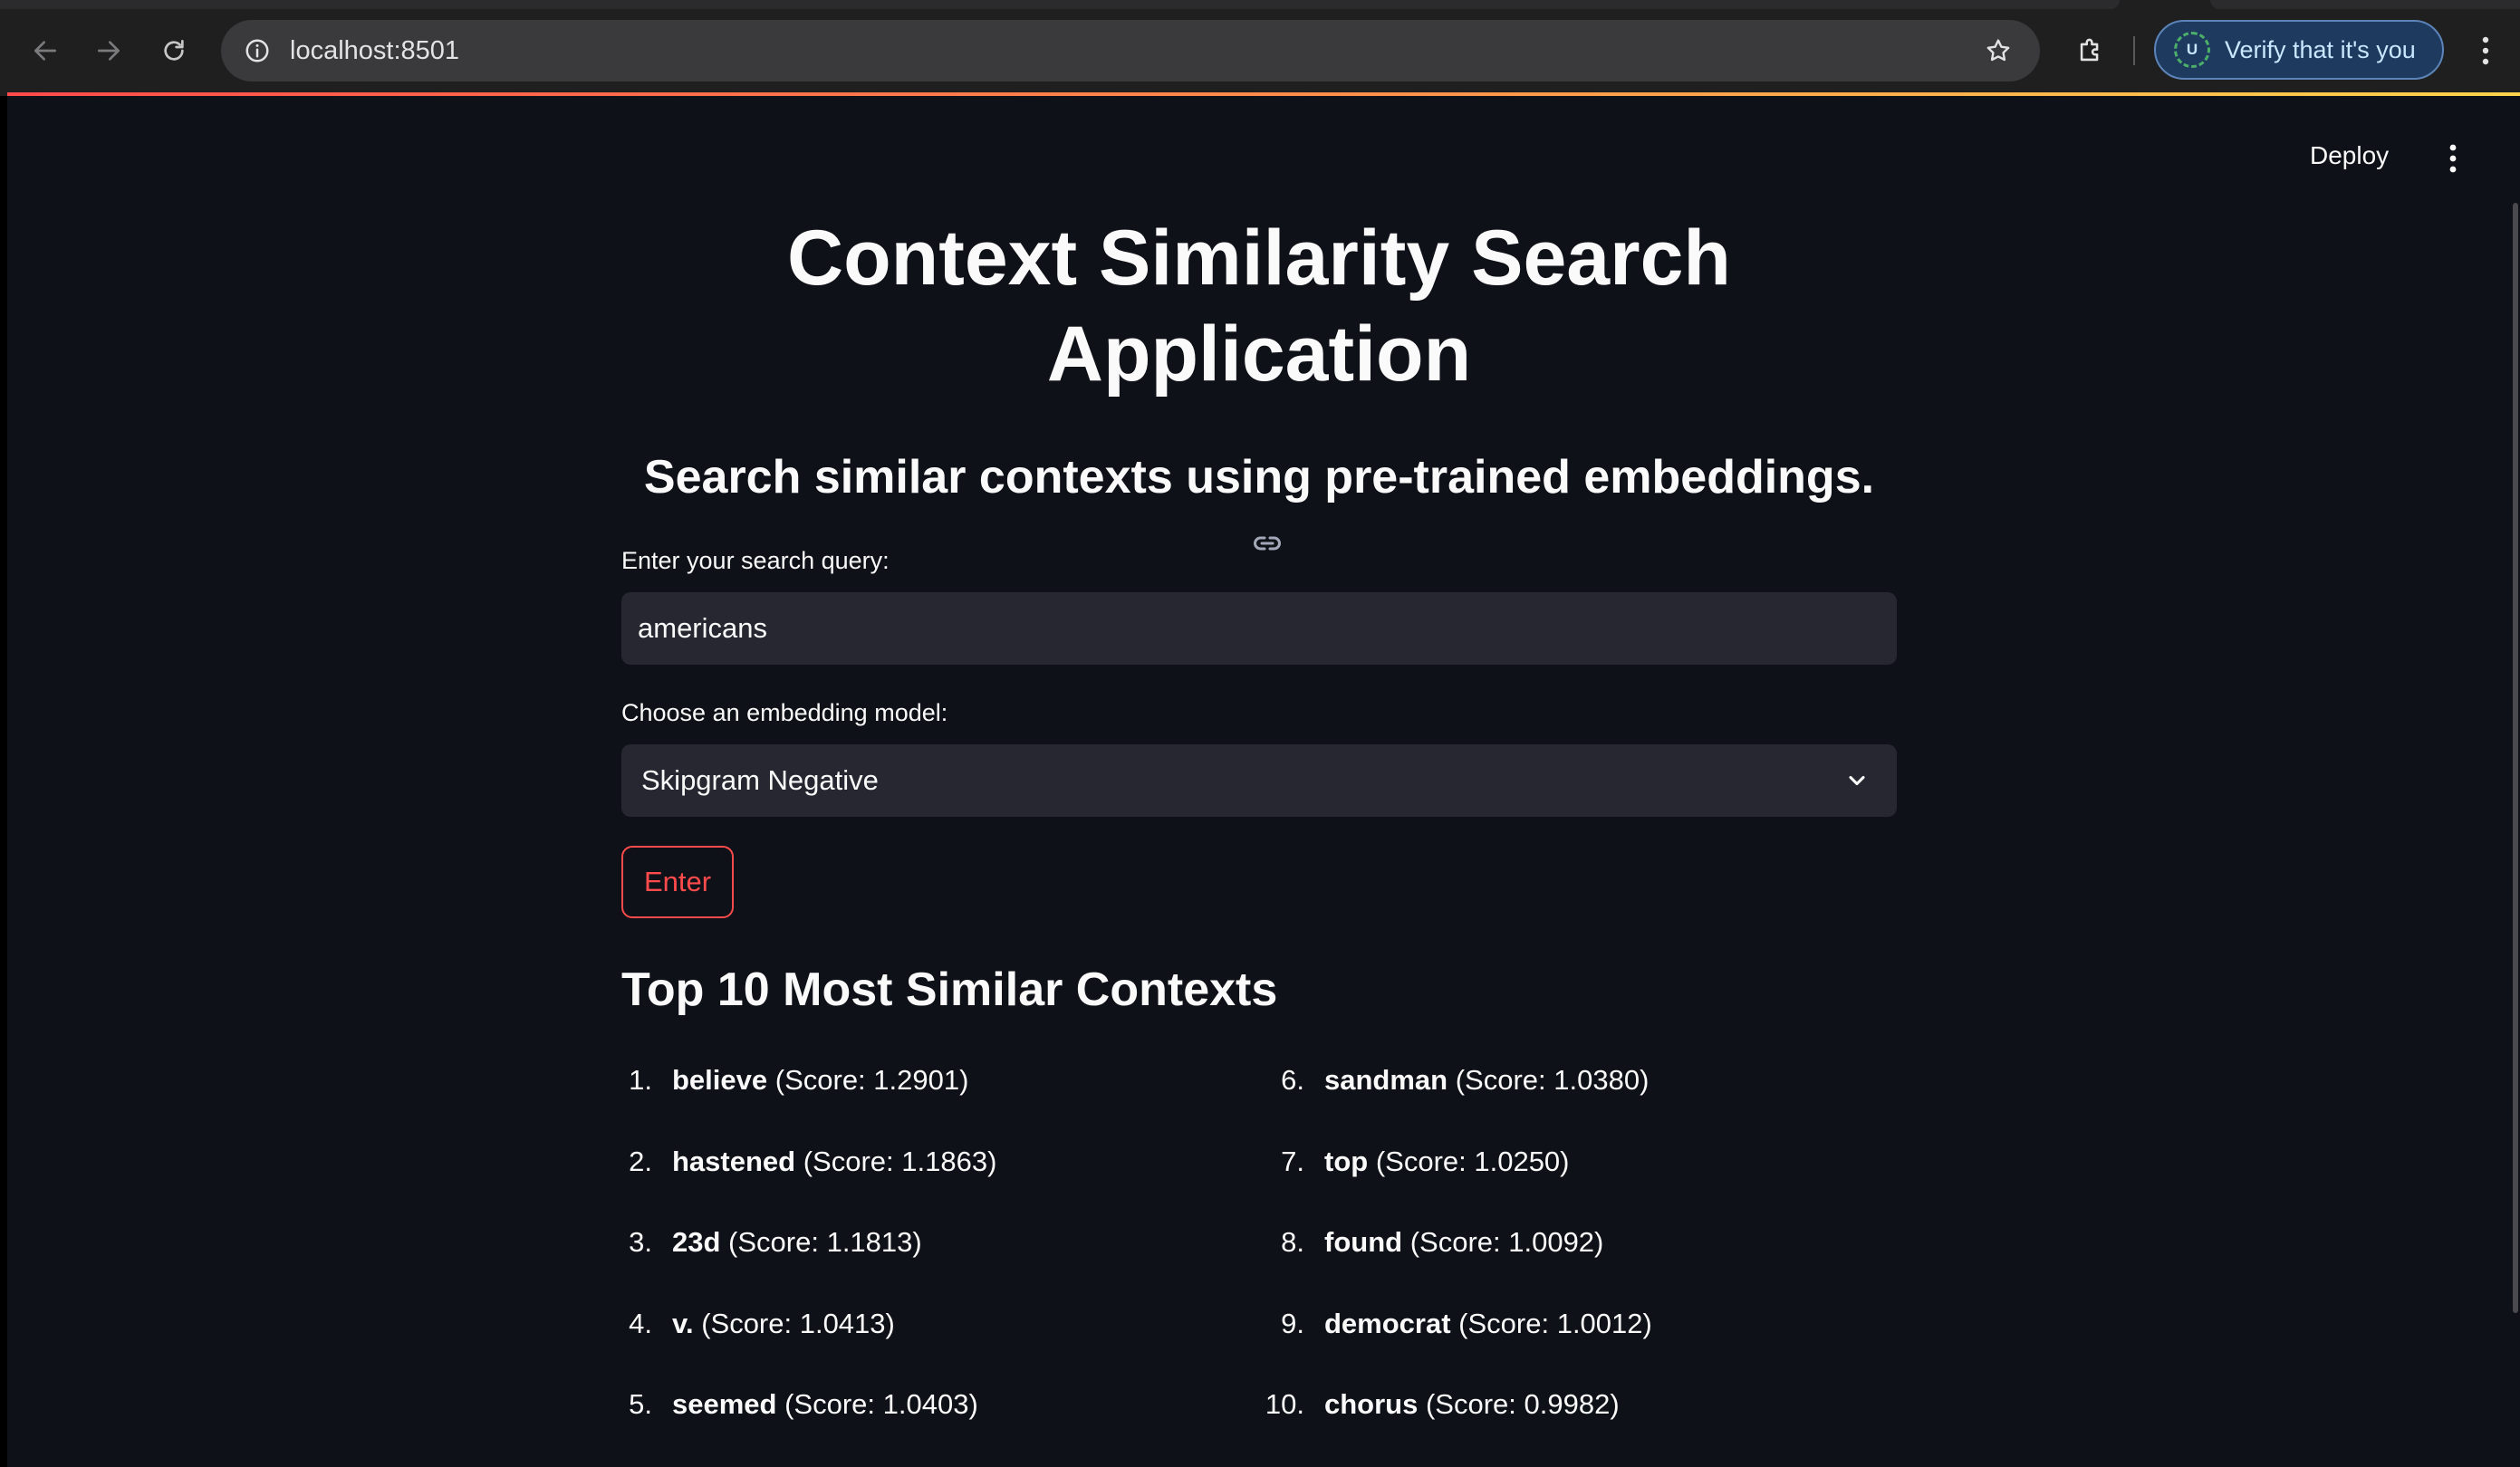  Describe the element at coordinates (2134, 51) in the screenshot. I see `toolbar-separator` at that location.